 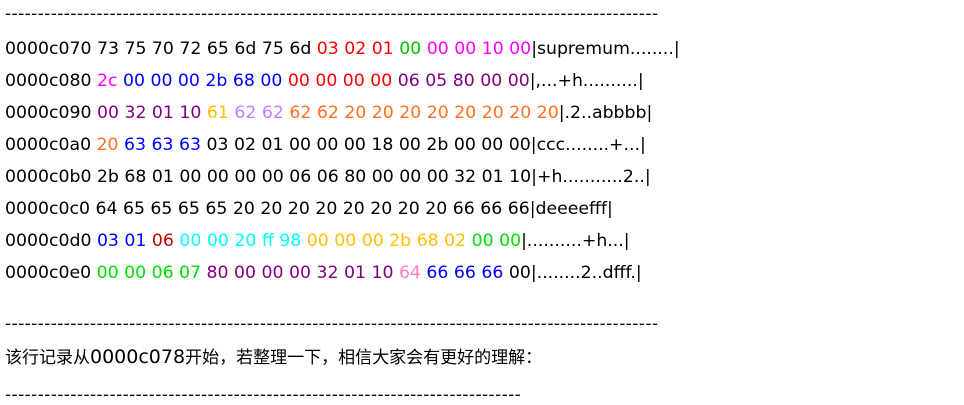 I want to click on hexdump-segment: 0000c0e0, so click(x=51, y=273).